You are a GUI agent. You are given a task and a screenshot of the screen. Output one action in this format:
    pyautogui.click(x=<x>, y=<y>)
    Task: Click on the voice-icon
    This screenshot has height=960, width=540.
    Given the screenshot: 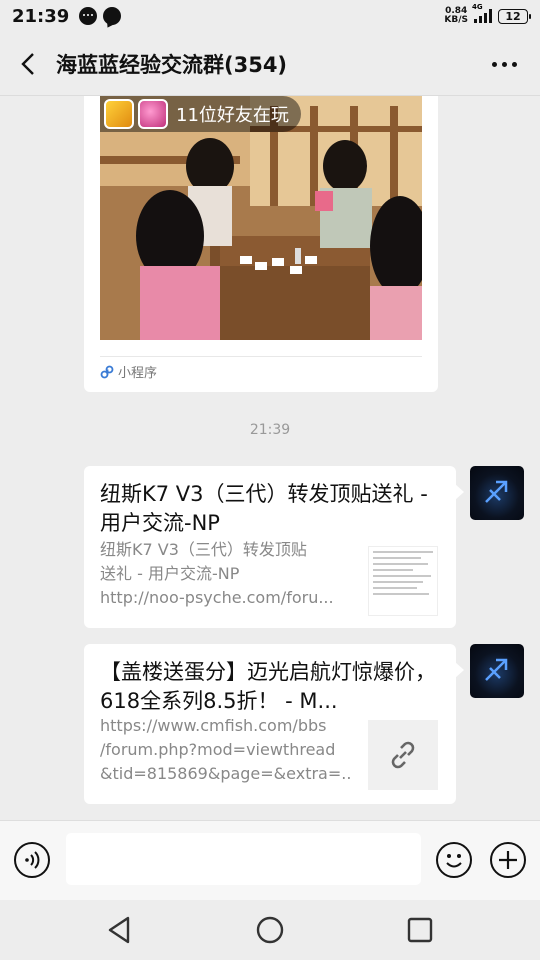 What is the action you would take?
    pyautogui.click(x=32, y=860)
    